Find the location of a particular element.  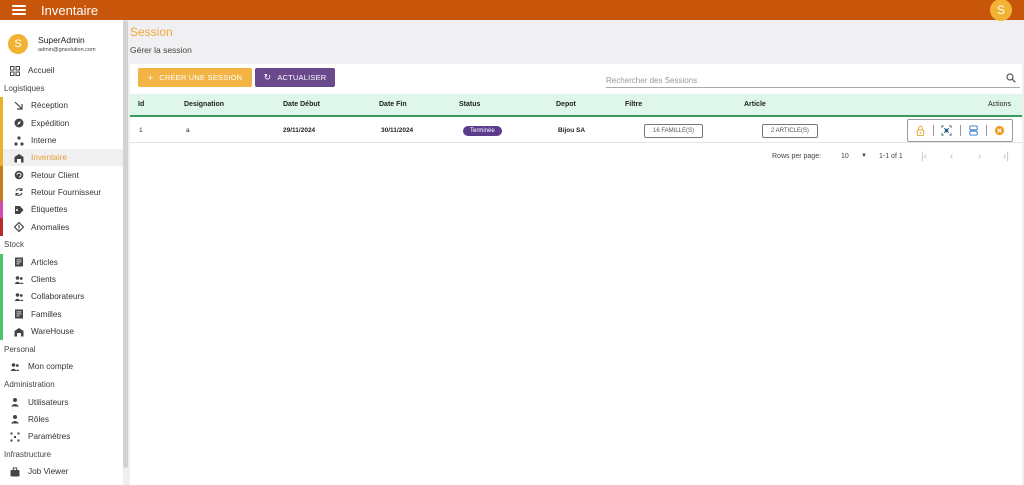

section-personal: Personal is located at coordinates (20, 349).